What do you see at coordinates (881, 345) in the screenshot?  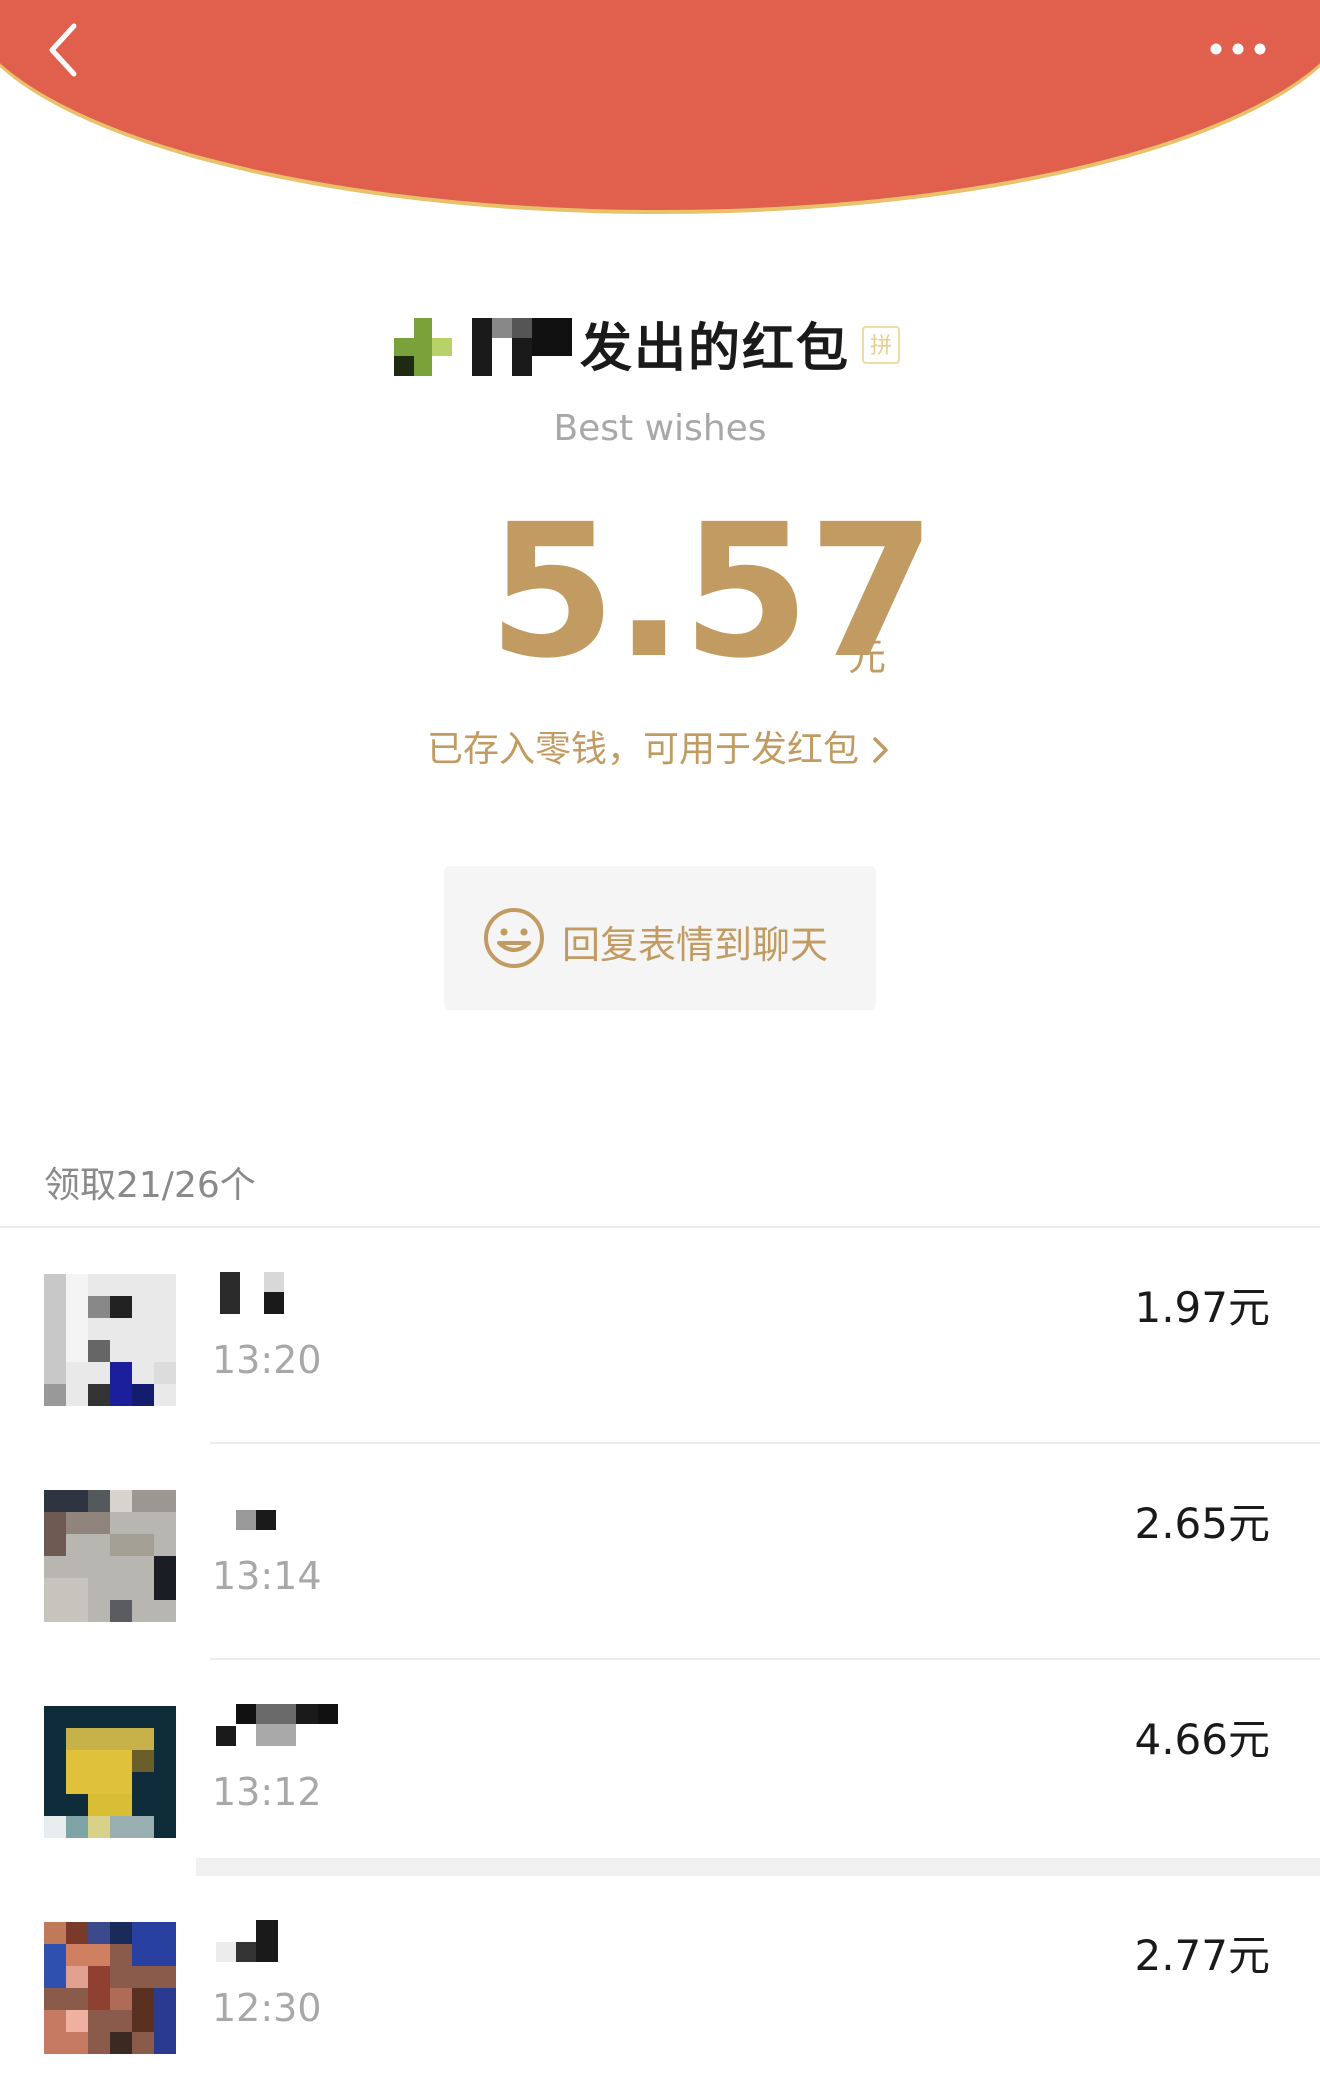 I see `pin-badge: 拼` at bounding box center [881, 345].